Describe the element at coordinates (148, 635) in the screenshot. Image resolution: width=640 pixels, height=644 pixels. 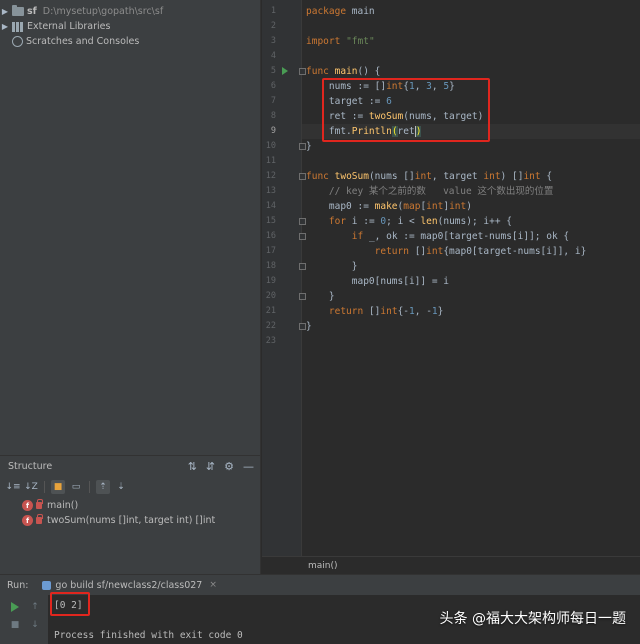
I see `console-line: Process finished with exit code 0` at that location.